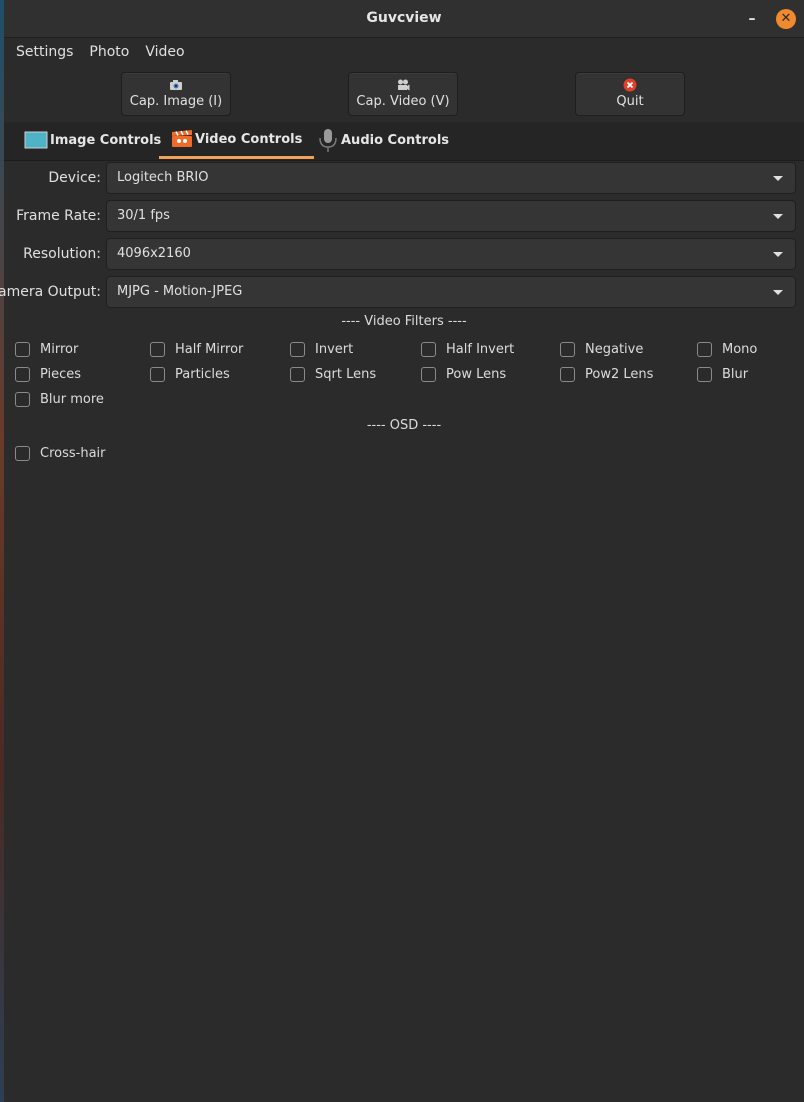  What do you see at coordinates (404, 321) in the screenshot?
I see `video-filters-title: ---- Video Filters ----` at bounding box center [404, 321].